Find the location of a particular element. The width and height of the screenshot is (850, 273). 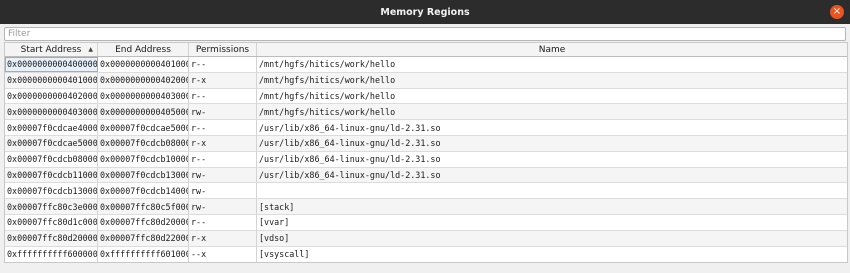

column-header-label: Name is located at coordinates (552, 49).